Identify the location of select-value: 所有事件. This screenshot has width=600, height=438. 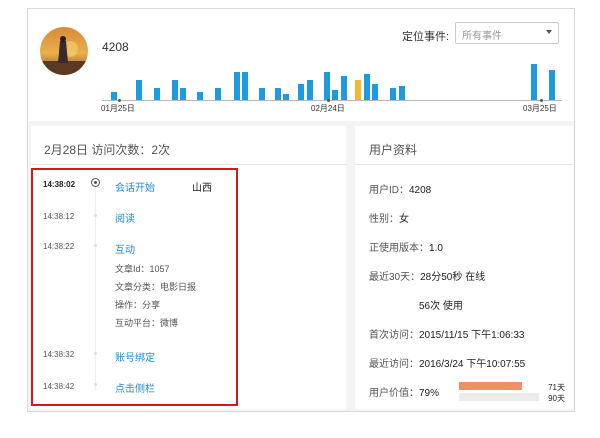
(482, 36).